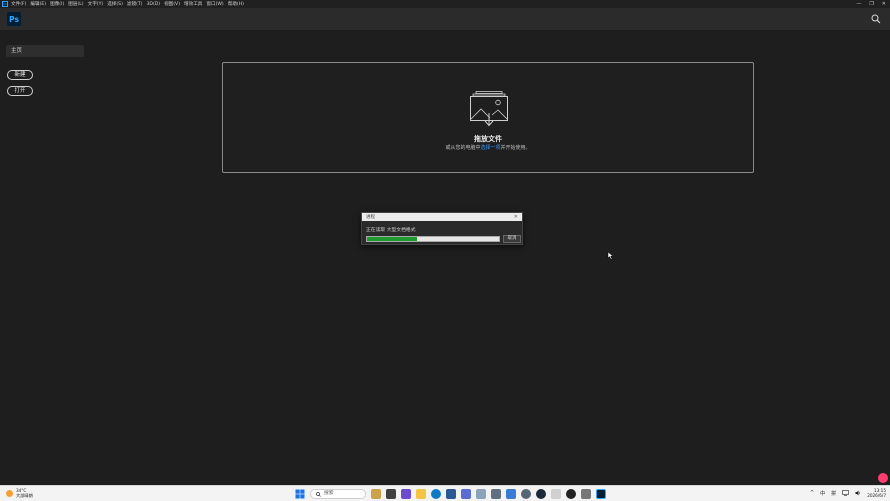 The width and height of the screenshot is (890, 501). Describe the element at coordinates (541, 494) in the screenshot. I see `steam-icon` at that location.